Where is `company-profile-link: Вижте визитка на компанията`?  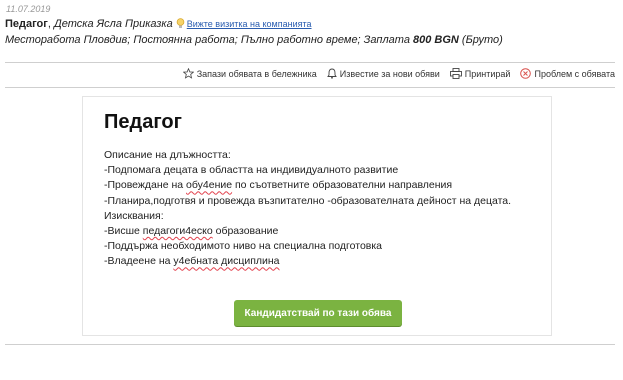
company-profile-link: Вижте визитка на компанията is located at coordinates (249, 24).